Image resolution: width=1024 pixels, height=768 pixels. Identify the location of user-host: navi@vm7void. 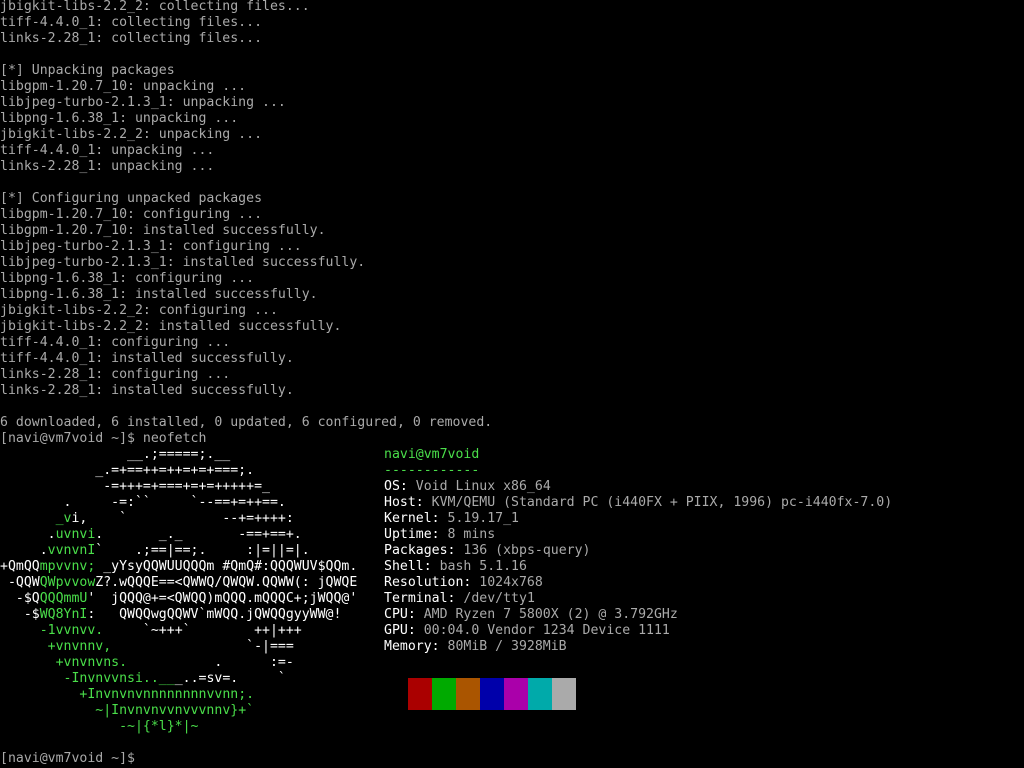
(432, 454).